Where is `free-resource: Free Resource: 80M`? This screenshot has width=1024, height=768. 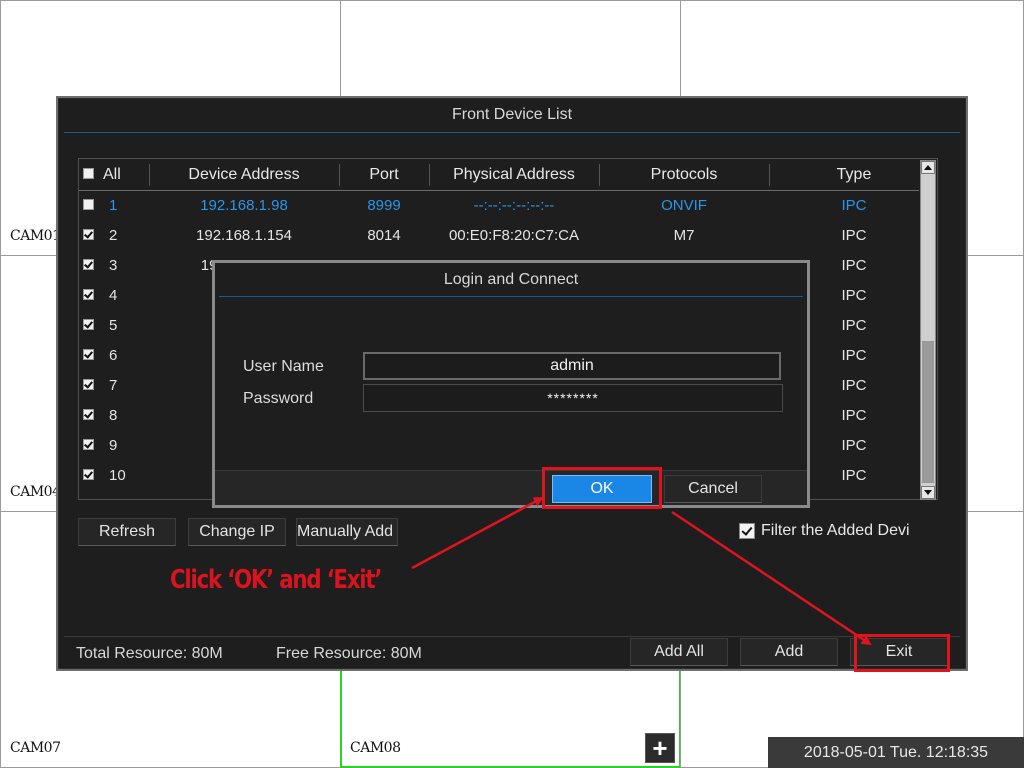
free-resource: Free Resource: 80M is located at coordinates (349, 653).